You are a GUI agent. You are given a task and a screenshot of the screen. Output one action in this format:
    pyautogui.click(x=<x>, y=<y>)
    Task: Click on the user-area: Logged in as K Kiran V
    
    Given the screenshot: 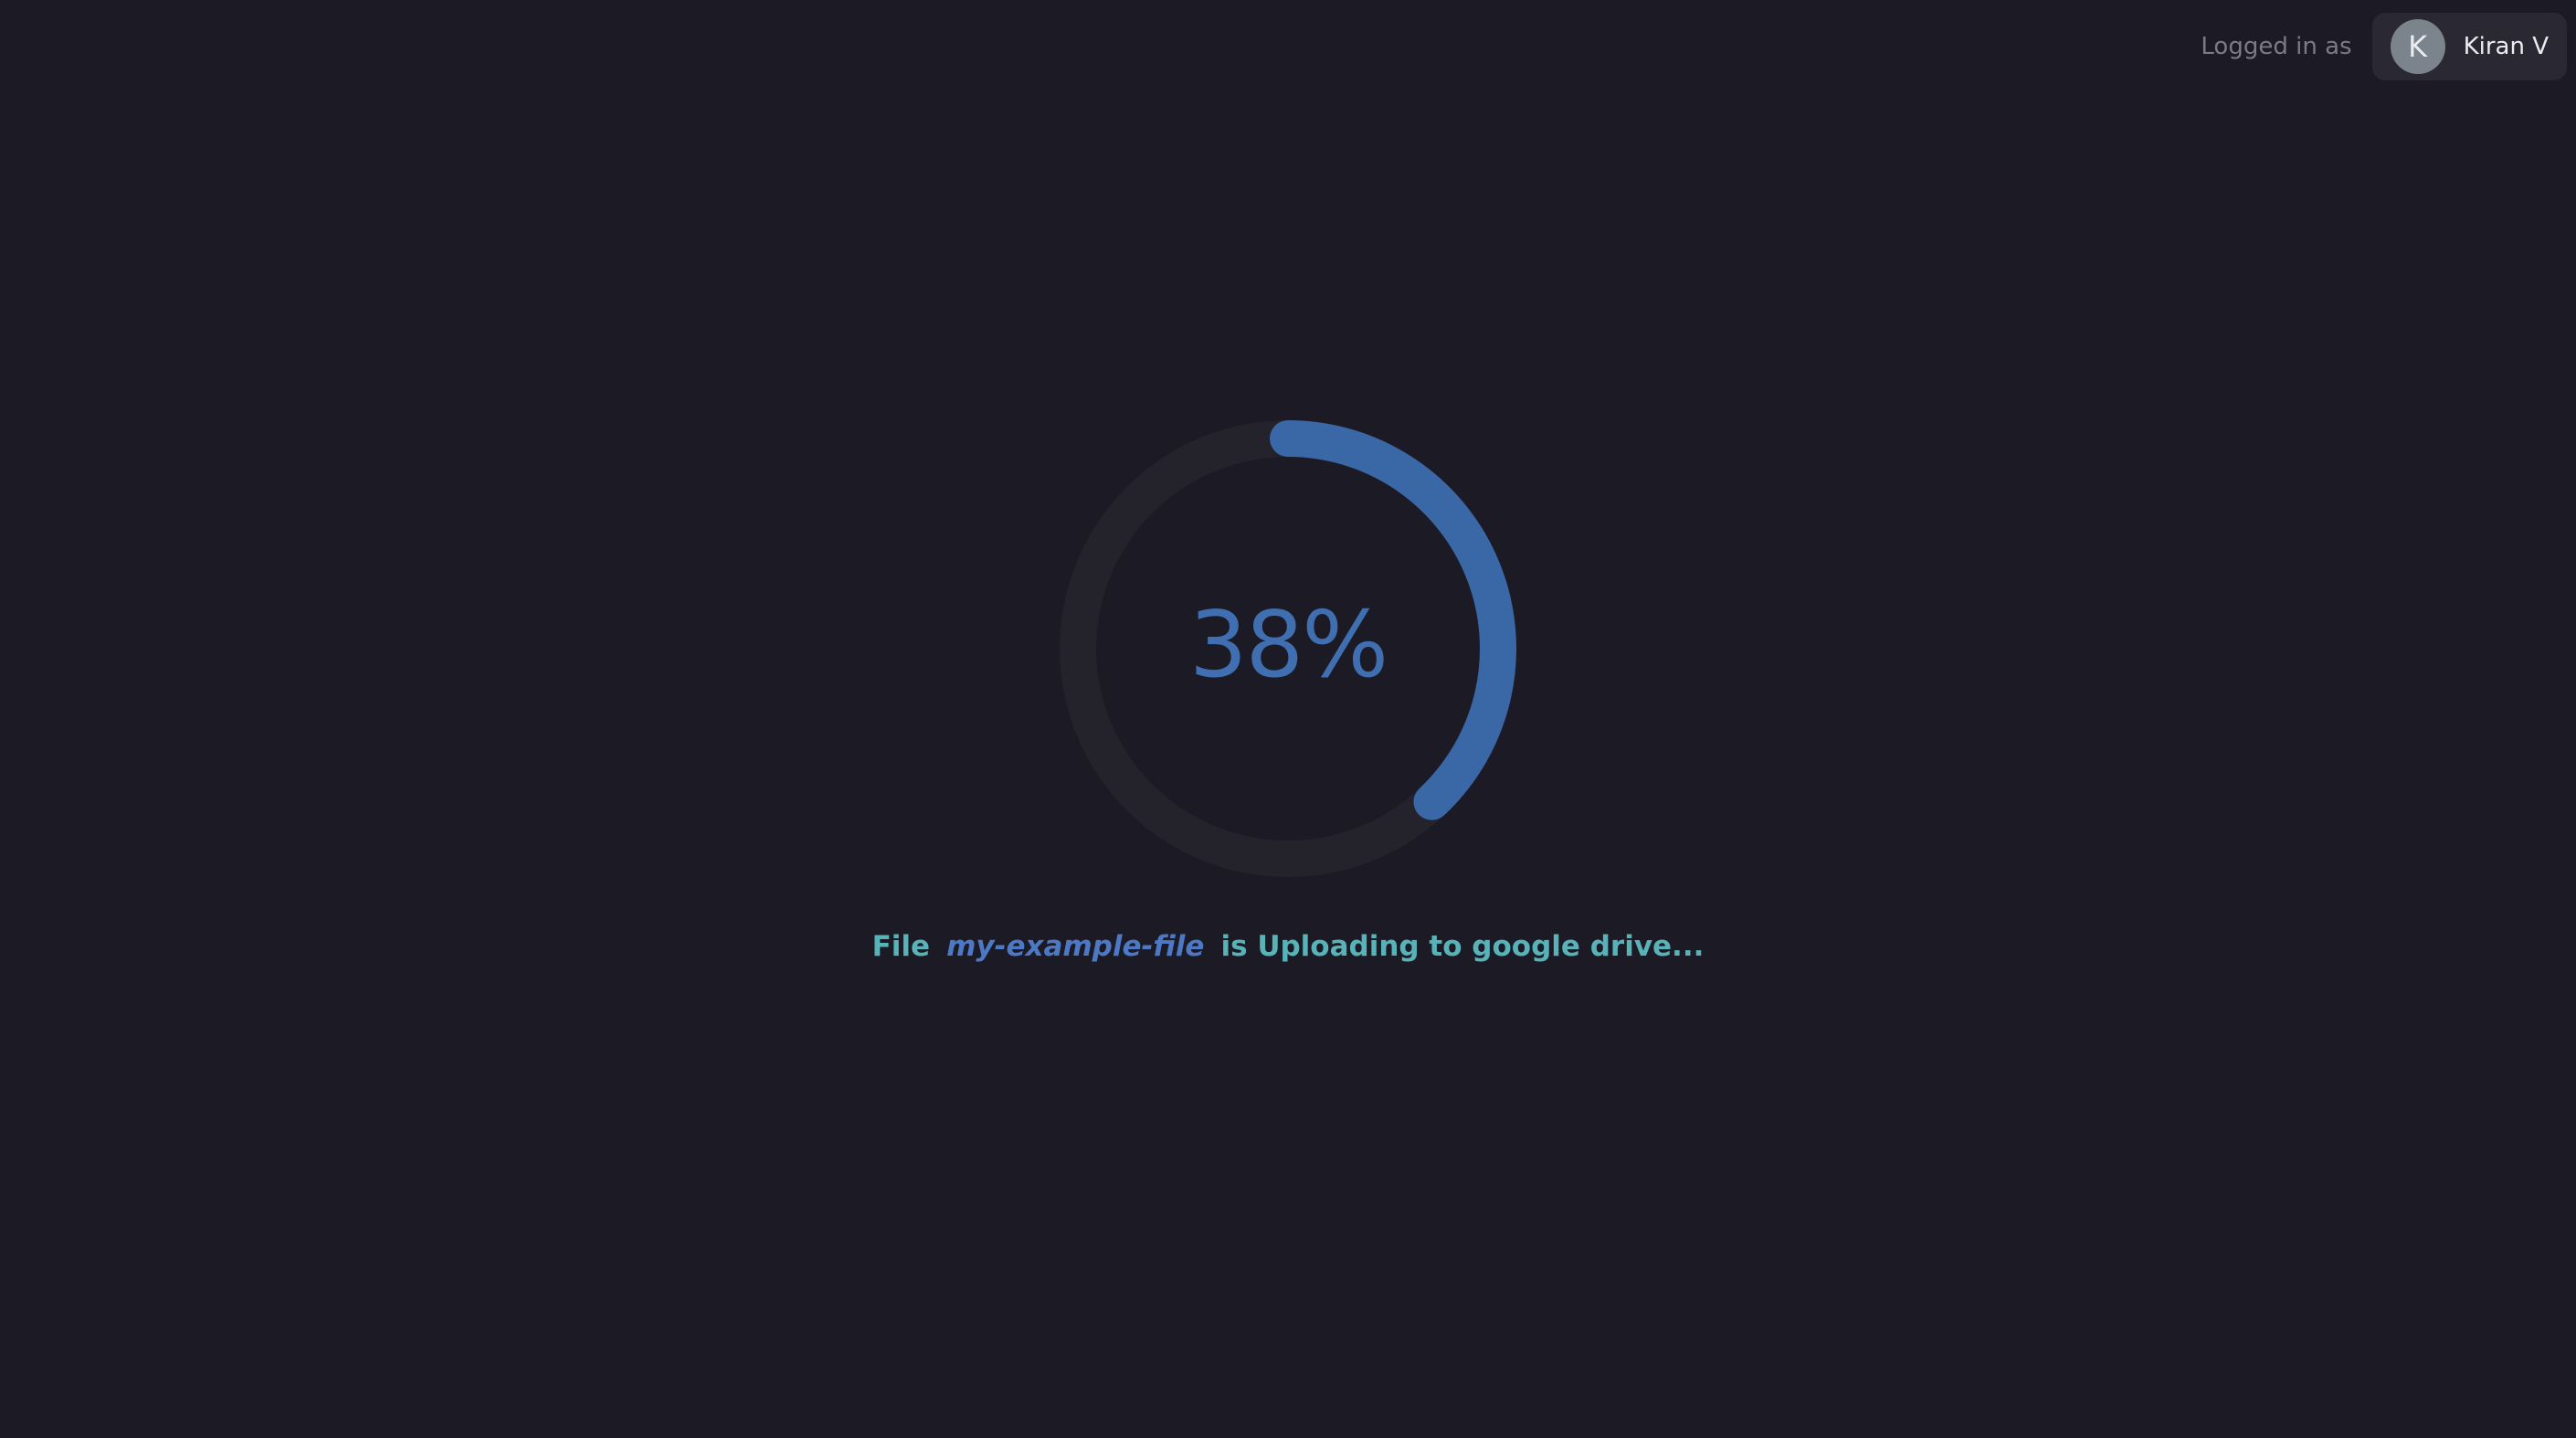 What is the action you would take?
    pyautogui.click(x=2384, y=47)
    